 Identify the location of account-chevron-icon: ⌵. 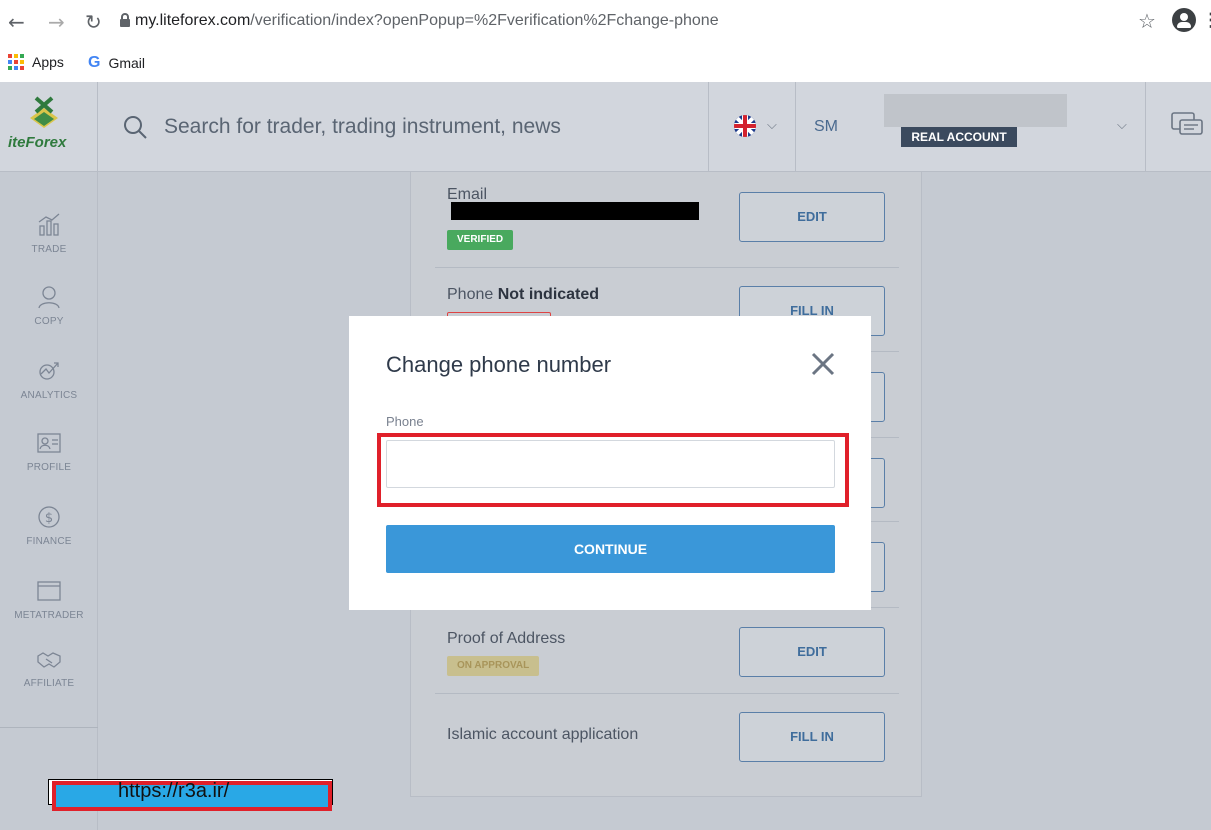
(1122, 125).